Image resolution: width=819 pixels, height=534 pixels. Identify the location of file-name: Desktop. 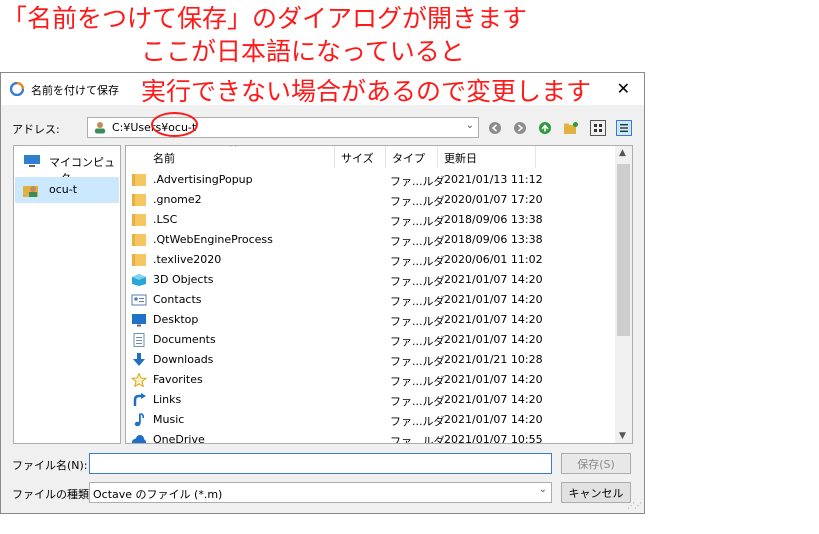
(176, 319).